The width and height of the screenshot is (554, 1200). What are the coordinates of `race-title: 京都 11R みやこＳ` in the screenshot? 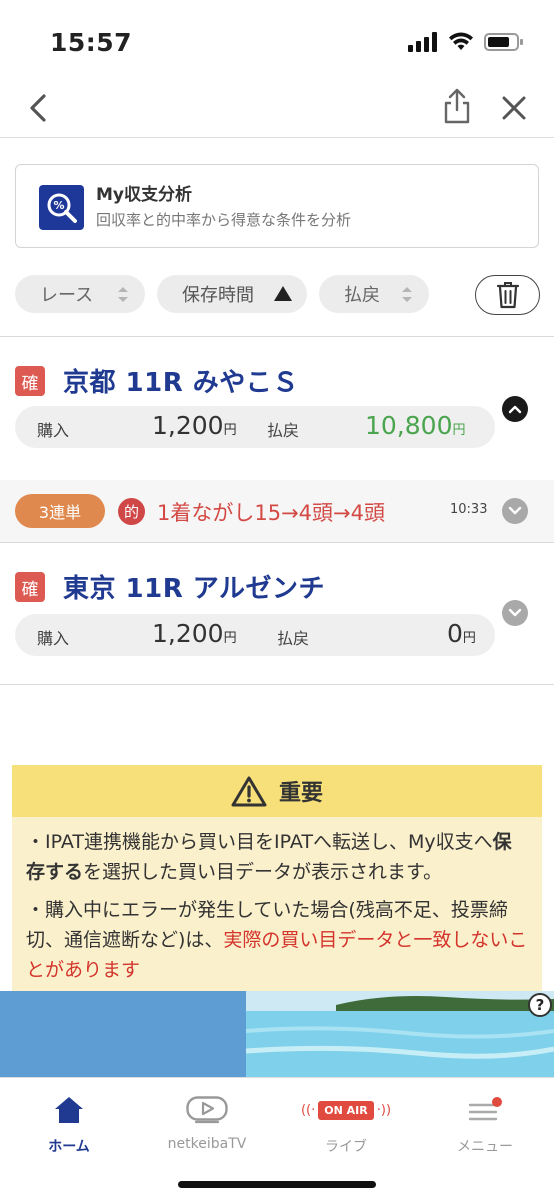 It's located at (181, 383).